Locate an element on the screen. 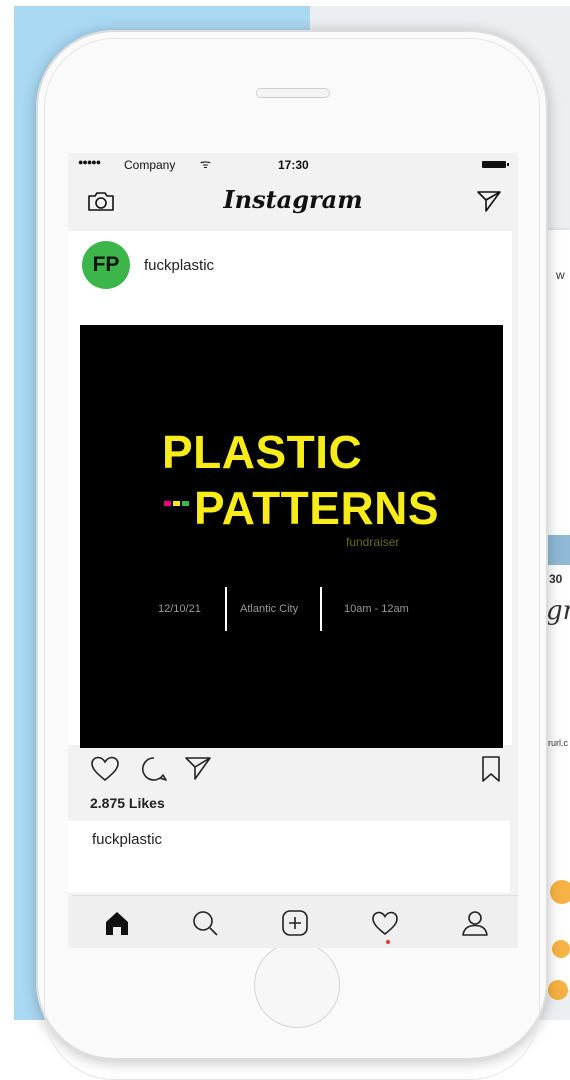 The width and height of the screenshot is (570, 1080). likes-count: 2.875 Likes is located at coordinates (127, 803).